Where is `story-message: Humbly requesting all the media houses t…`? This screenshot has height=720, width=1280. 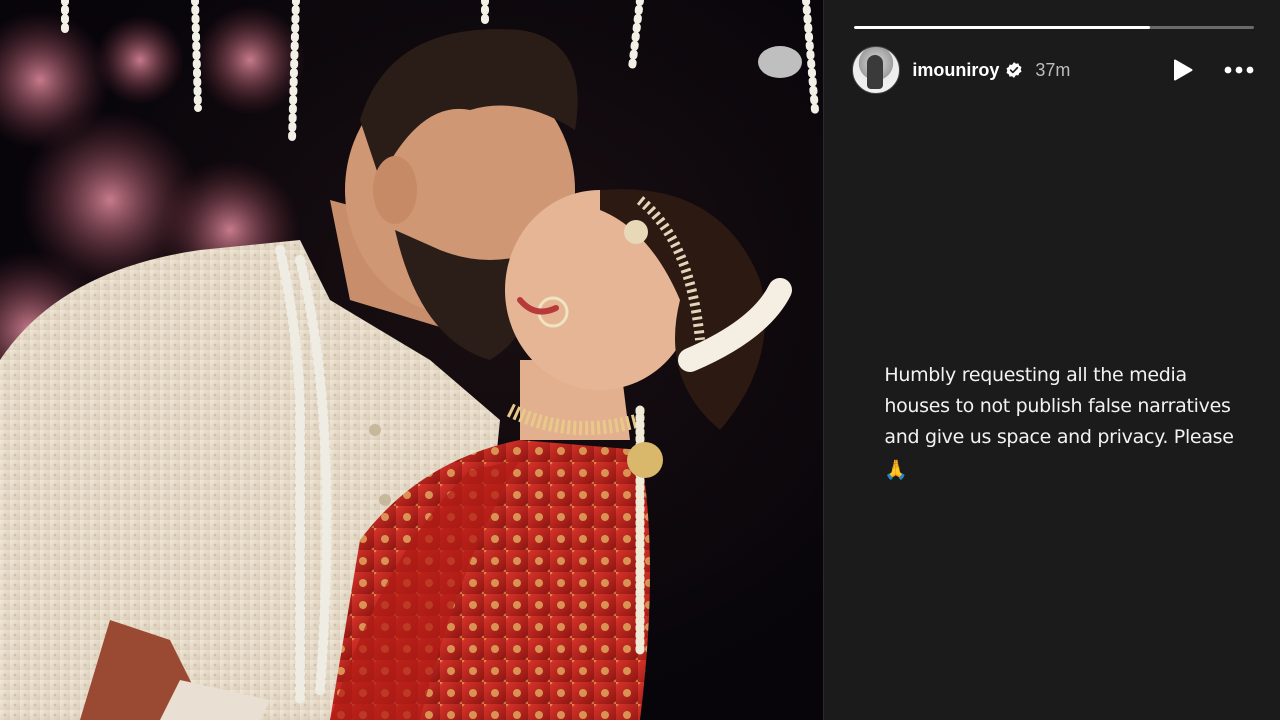
story-message: Humbly requesting all the media houses t… is located at coordinates (1059, 406).